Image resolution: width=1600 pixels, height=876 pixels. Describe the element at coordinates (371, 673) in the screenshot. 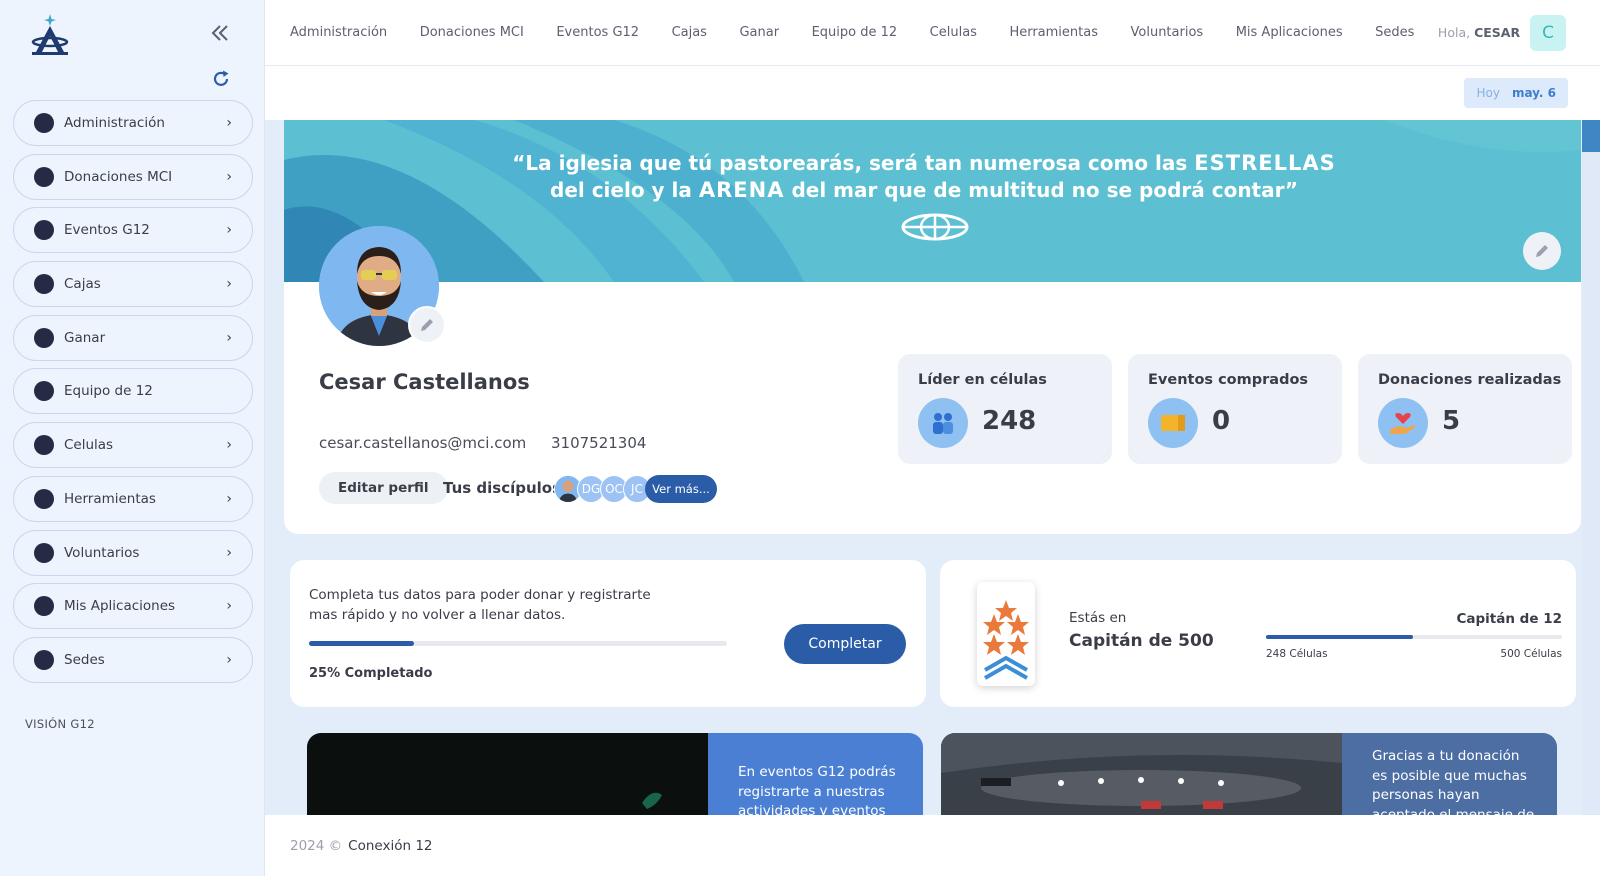

I see `completion-percent: 25% Completado` at that location.